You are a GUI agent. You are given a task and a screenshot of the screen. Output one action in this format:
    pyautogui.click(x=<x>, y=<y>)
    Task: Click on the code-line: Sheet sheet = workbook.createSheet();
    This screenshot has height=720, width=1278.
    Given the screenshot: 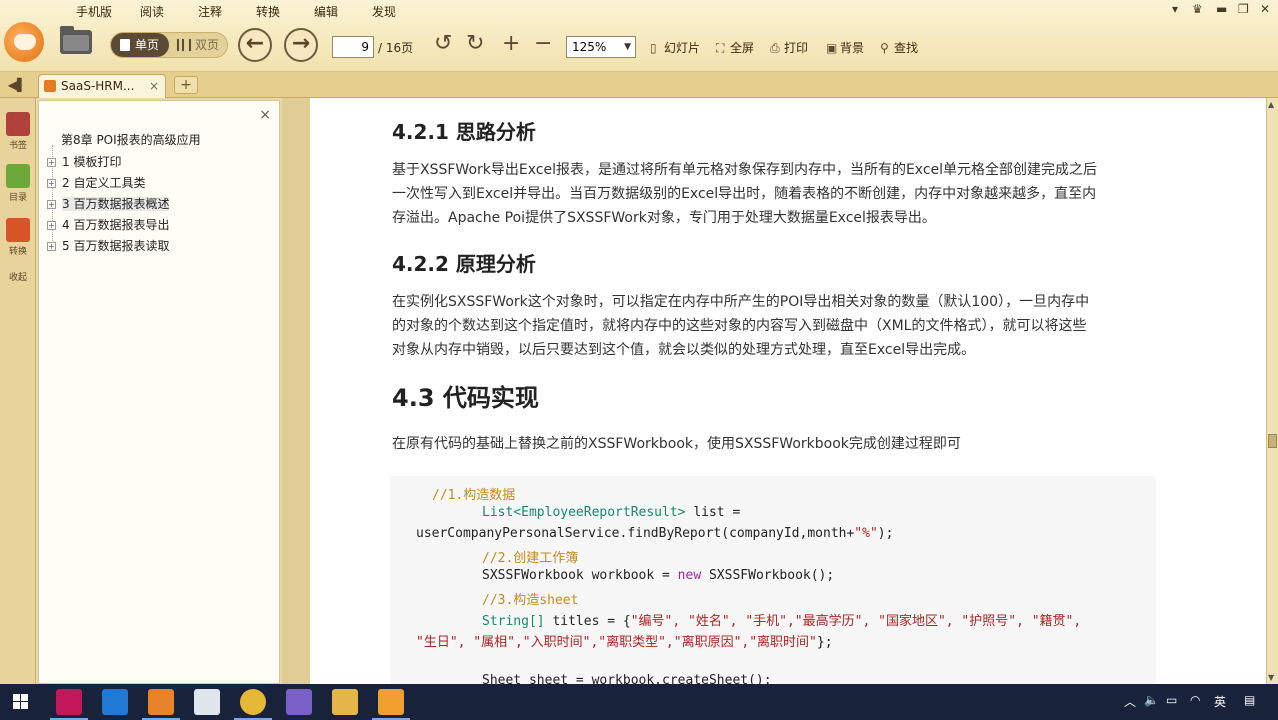 What is the action you would take?
    pyautogui.click(x=627, y=678)
    